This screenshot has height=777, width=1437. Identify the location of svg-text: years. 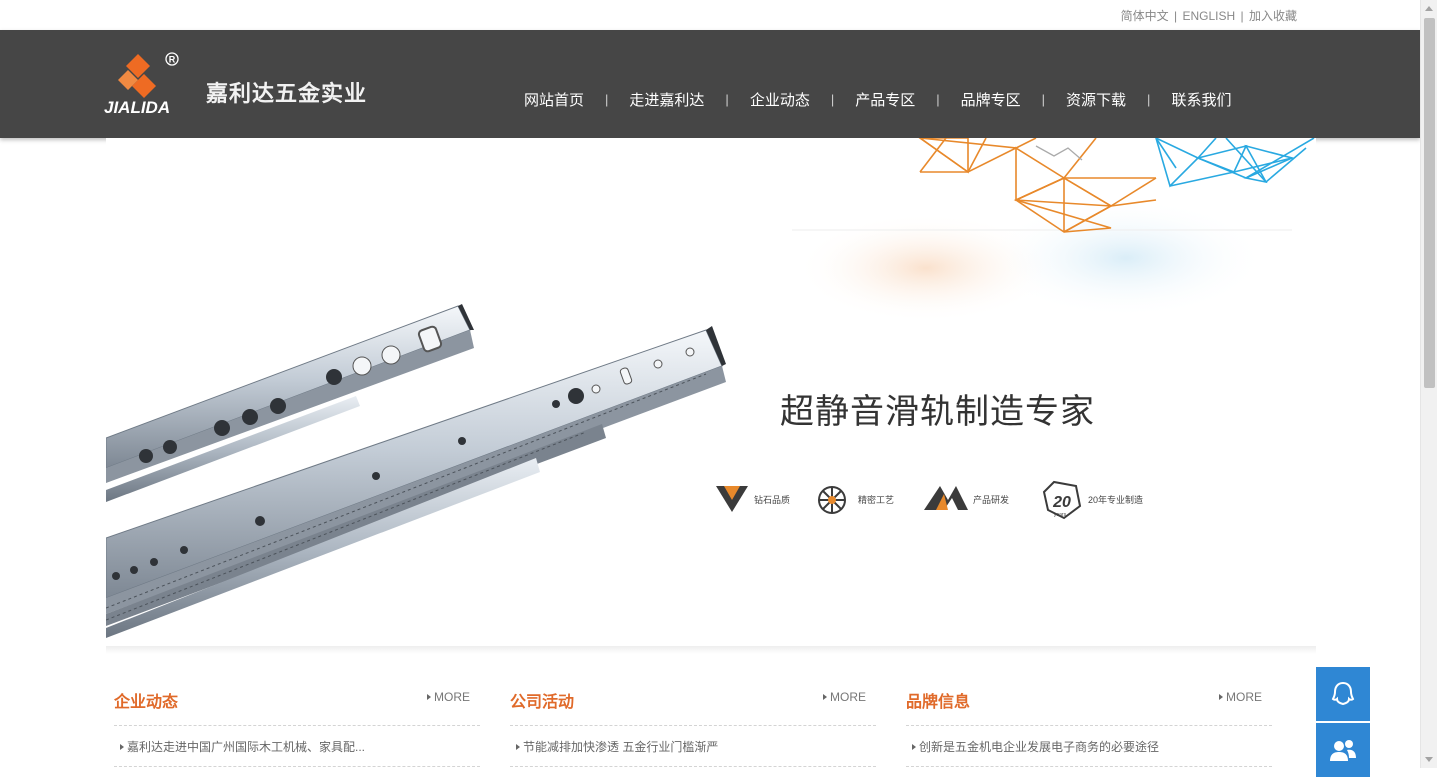
(1060, 515).